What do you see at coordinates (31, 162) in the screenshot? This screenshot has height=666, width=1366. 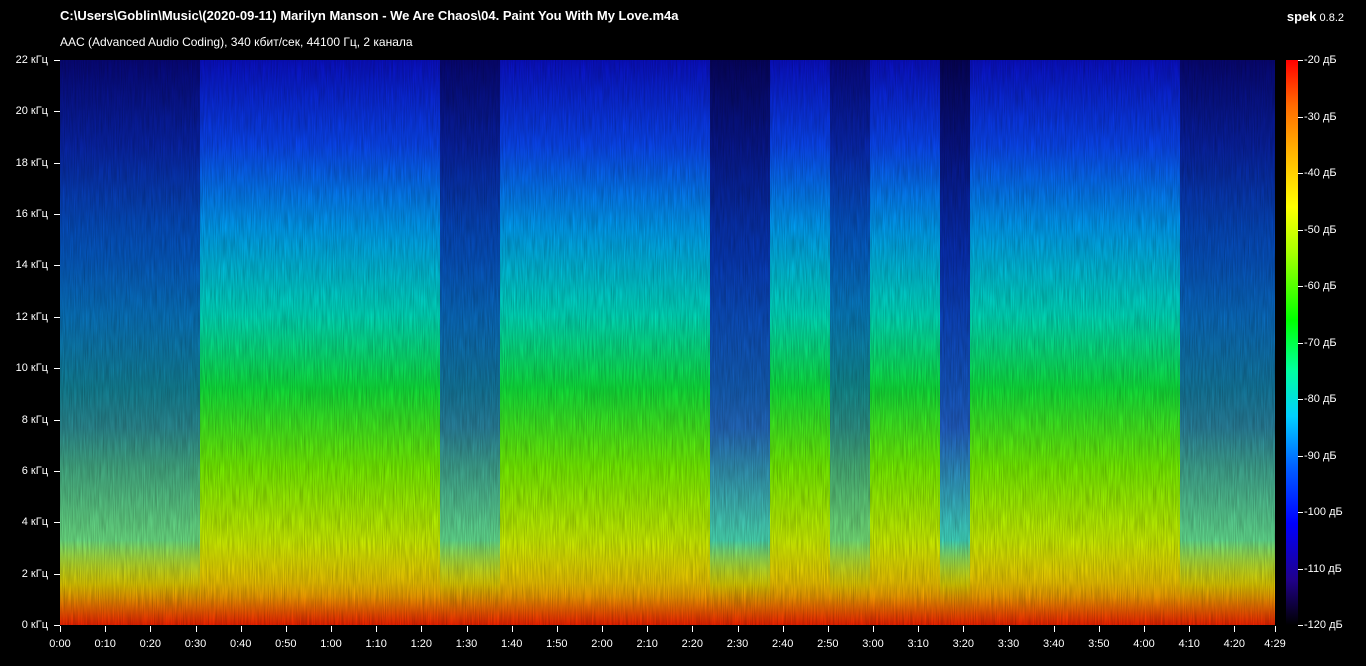 I see `freq-tick-label: 18 кГц` at bounding box center [31, 162].